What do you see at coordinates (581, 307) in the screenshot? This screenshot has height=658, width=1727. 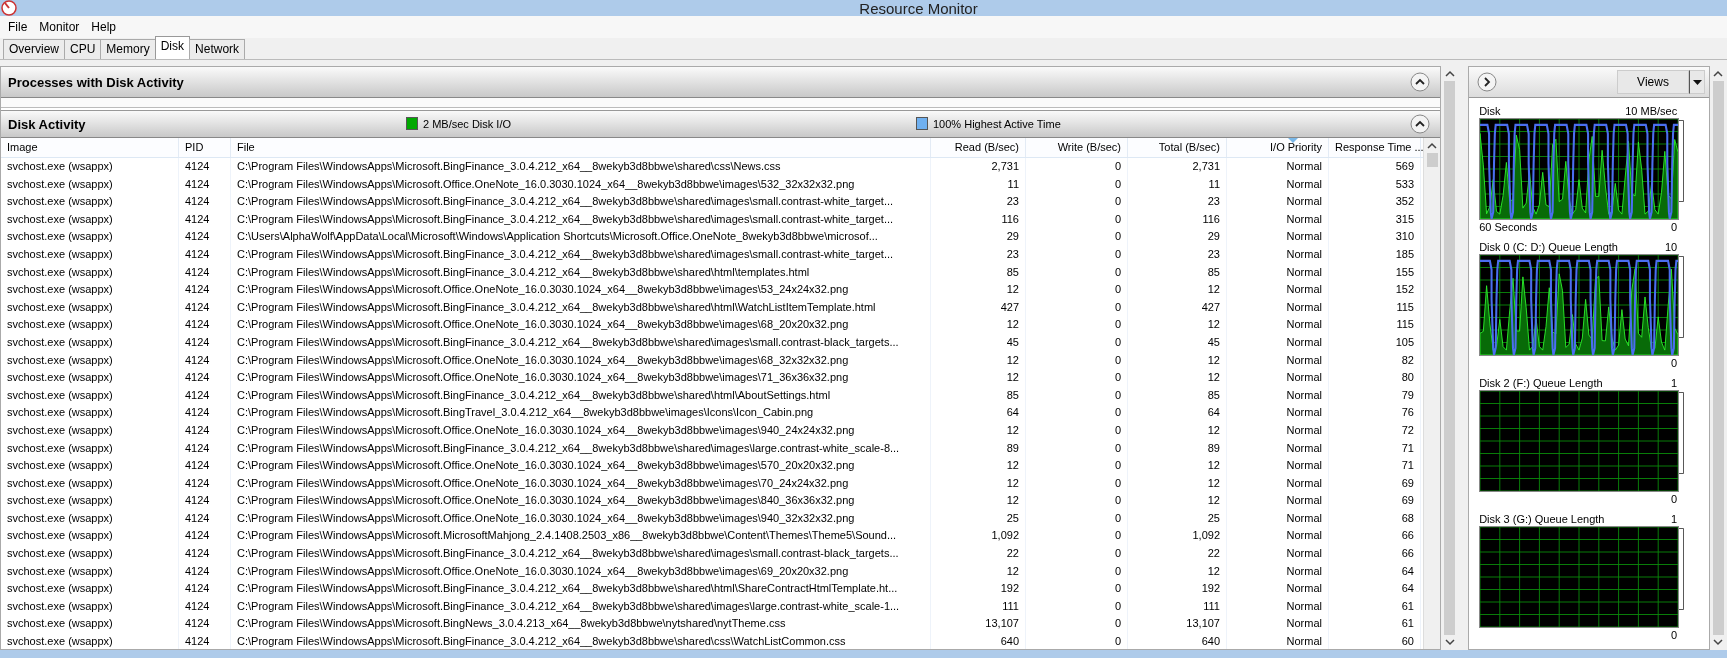 I see `table-cell: C:\Program Files\WindowsApps\Microsoft.BingFinance_3.0.4.212_x64__8wekyb3d8bbwe\shared\html\WatchListItemTemplate.html` at bounding box center [581, 307].